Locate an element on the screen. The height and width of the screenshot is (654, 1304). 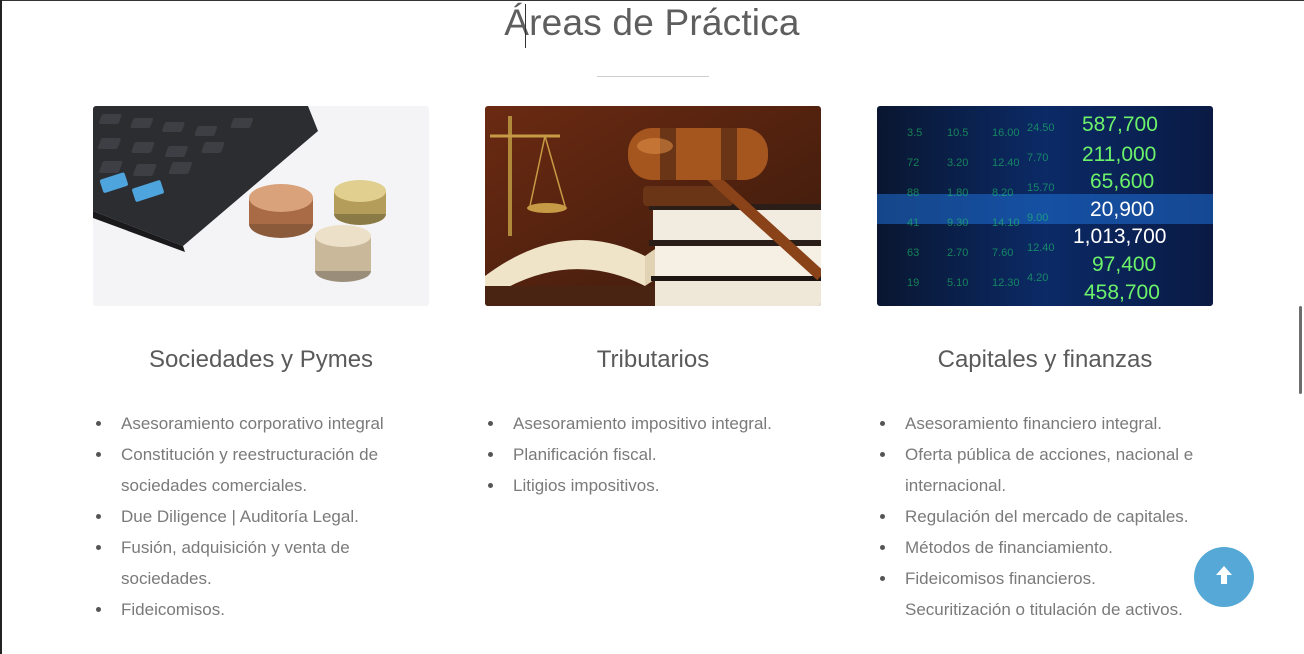
list-item: Métodos de financiamiento. is located at coordinates (1037, 547).